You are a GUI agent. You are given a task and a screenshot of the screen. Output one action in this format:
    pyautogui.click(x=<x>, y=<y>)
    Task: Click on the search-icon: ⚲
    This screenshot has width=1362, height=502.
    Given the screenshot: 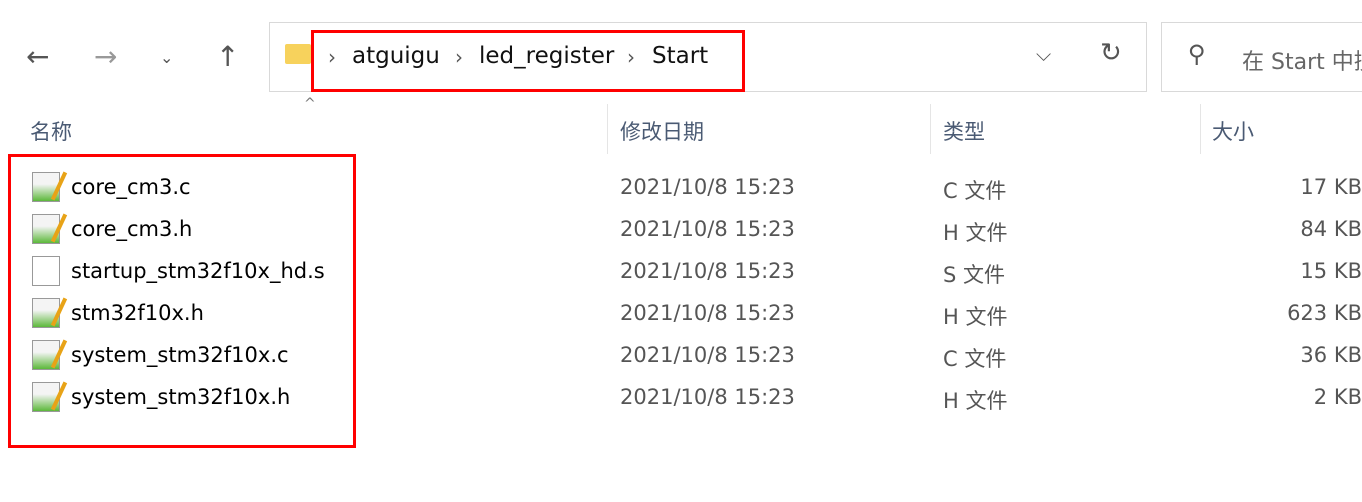 What is the action you would take?
    pyautogui.click(x=1197, y=54)
    